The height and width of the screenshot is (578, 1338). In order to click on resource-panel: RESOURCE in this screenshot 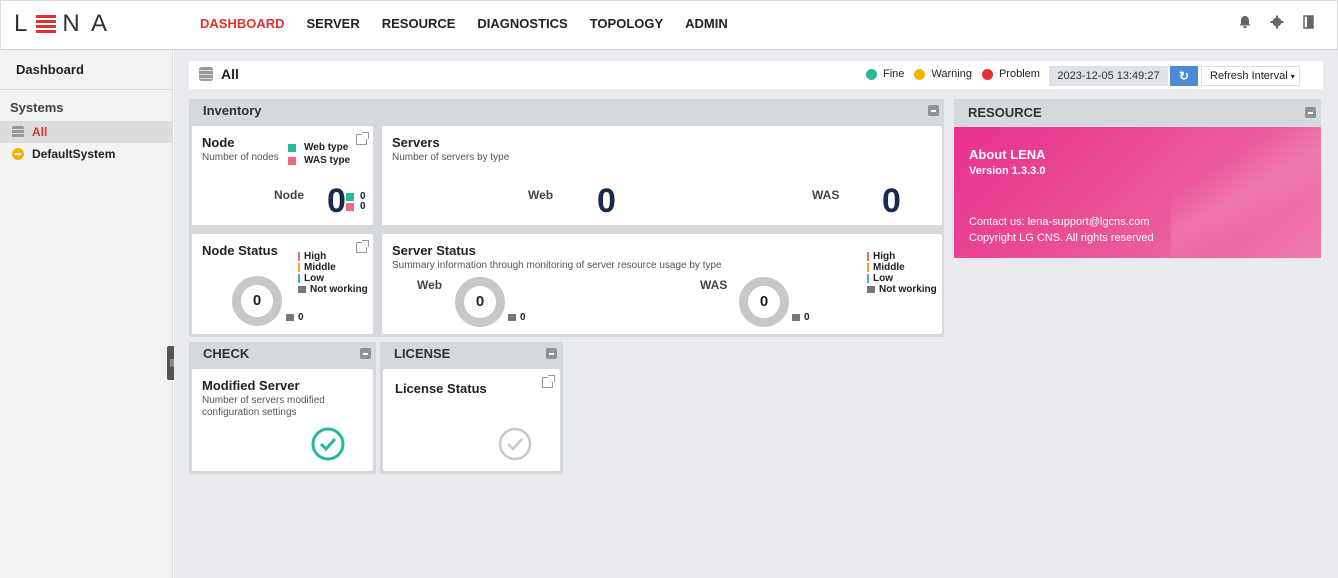, I will do `click(1137, 113)`.